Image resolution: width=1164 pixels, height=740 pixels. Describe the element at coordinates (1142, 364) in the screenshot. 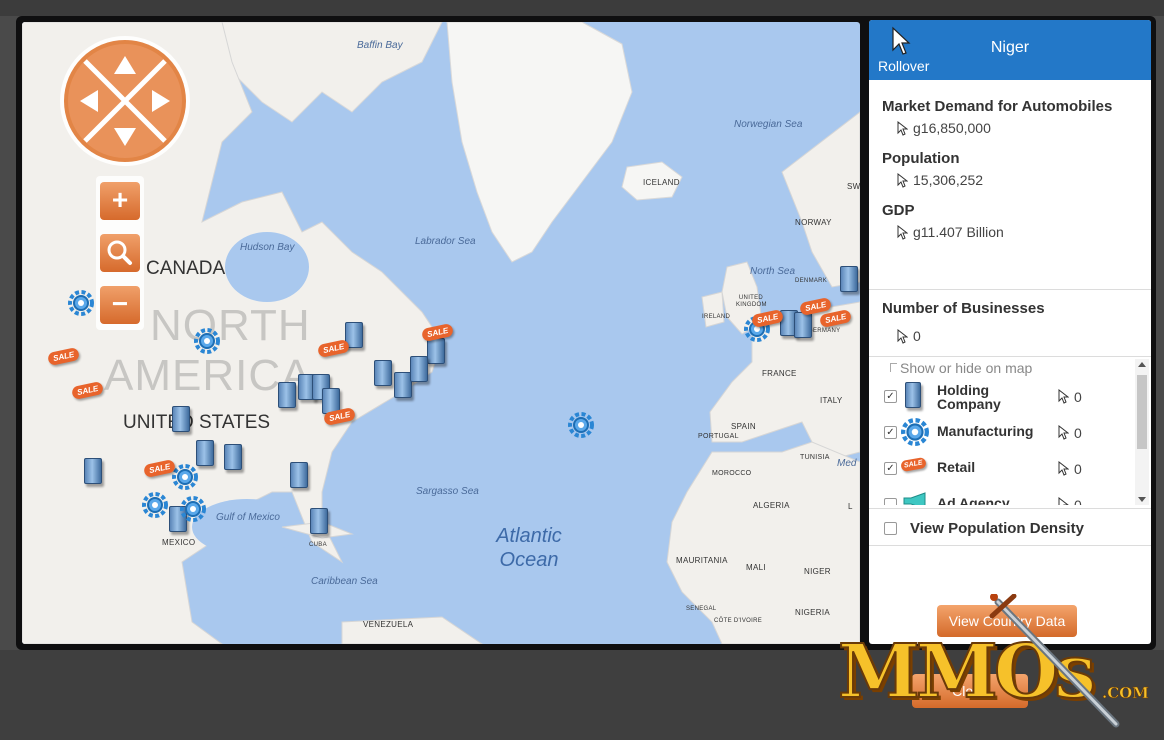

I see `scroll-up-arrow-icon` at that location.